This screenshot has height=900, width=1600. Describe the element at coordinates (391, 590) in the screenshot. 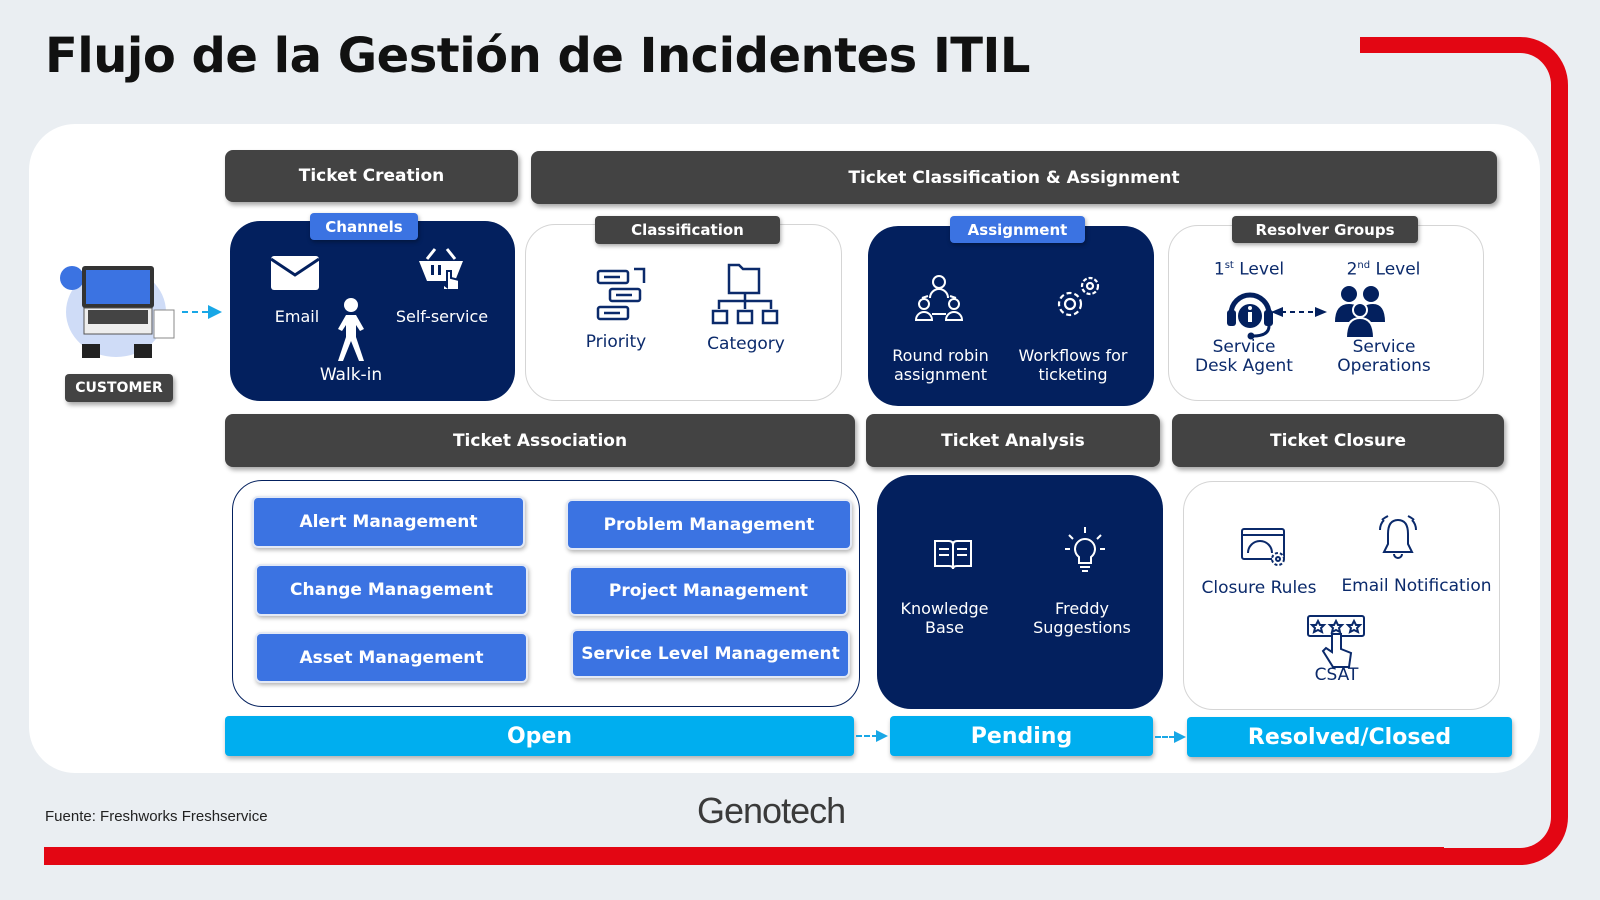

I see `change-management-item: Change Management` at that location.